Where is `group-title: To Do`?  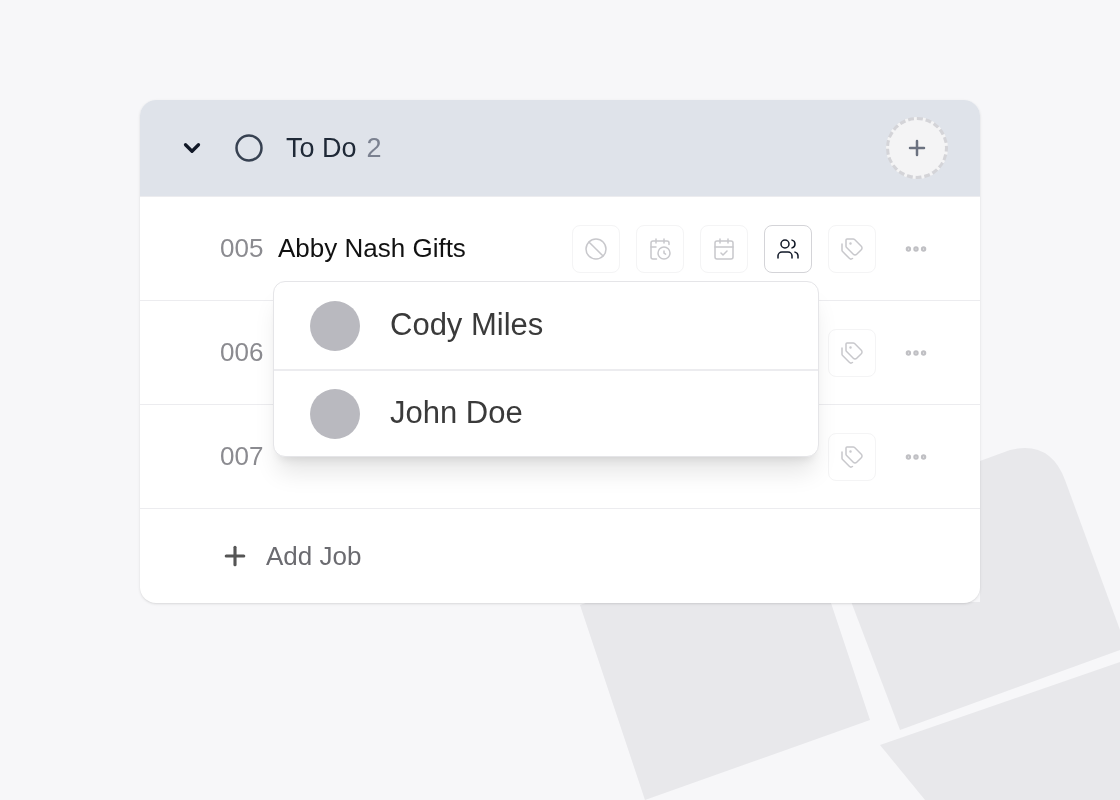 group-title: To Do is located at coordinates (321, 148).